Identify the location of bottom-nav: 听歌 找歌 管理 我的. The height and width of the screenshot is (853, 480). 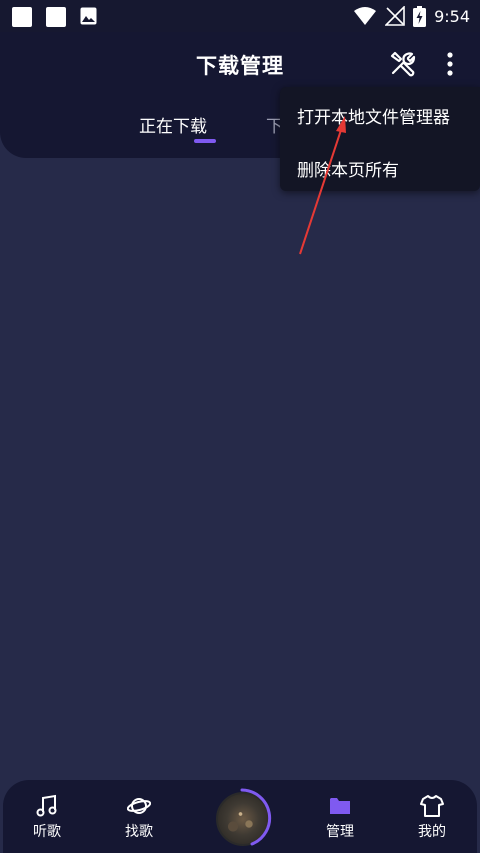
(240, 816).